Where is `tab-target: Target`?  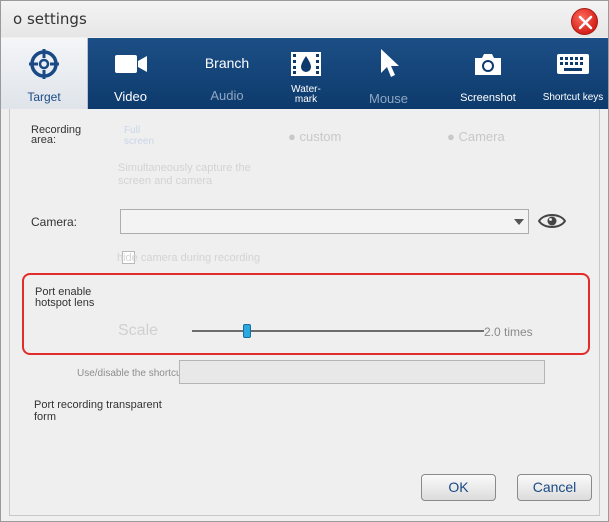 tab-target: Target is located at coordinates (44, 73).